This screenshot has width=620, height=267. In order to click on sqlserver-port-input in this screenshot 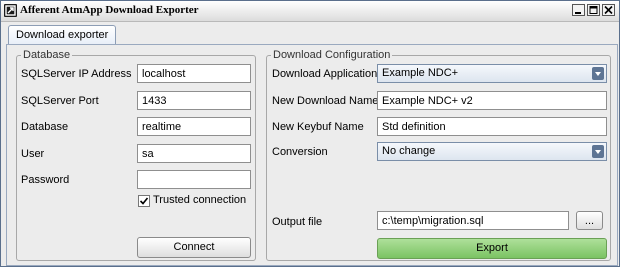, I will do `click(194, 100)`.